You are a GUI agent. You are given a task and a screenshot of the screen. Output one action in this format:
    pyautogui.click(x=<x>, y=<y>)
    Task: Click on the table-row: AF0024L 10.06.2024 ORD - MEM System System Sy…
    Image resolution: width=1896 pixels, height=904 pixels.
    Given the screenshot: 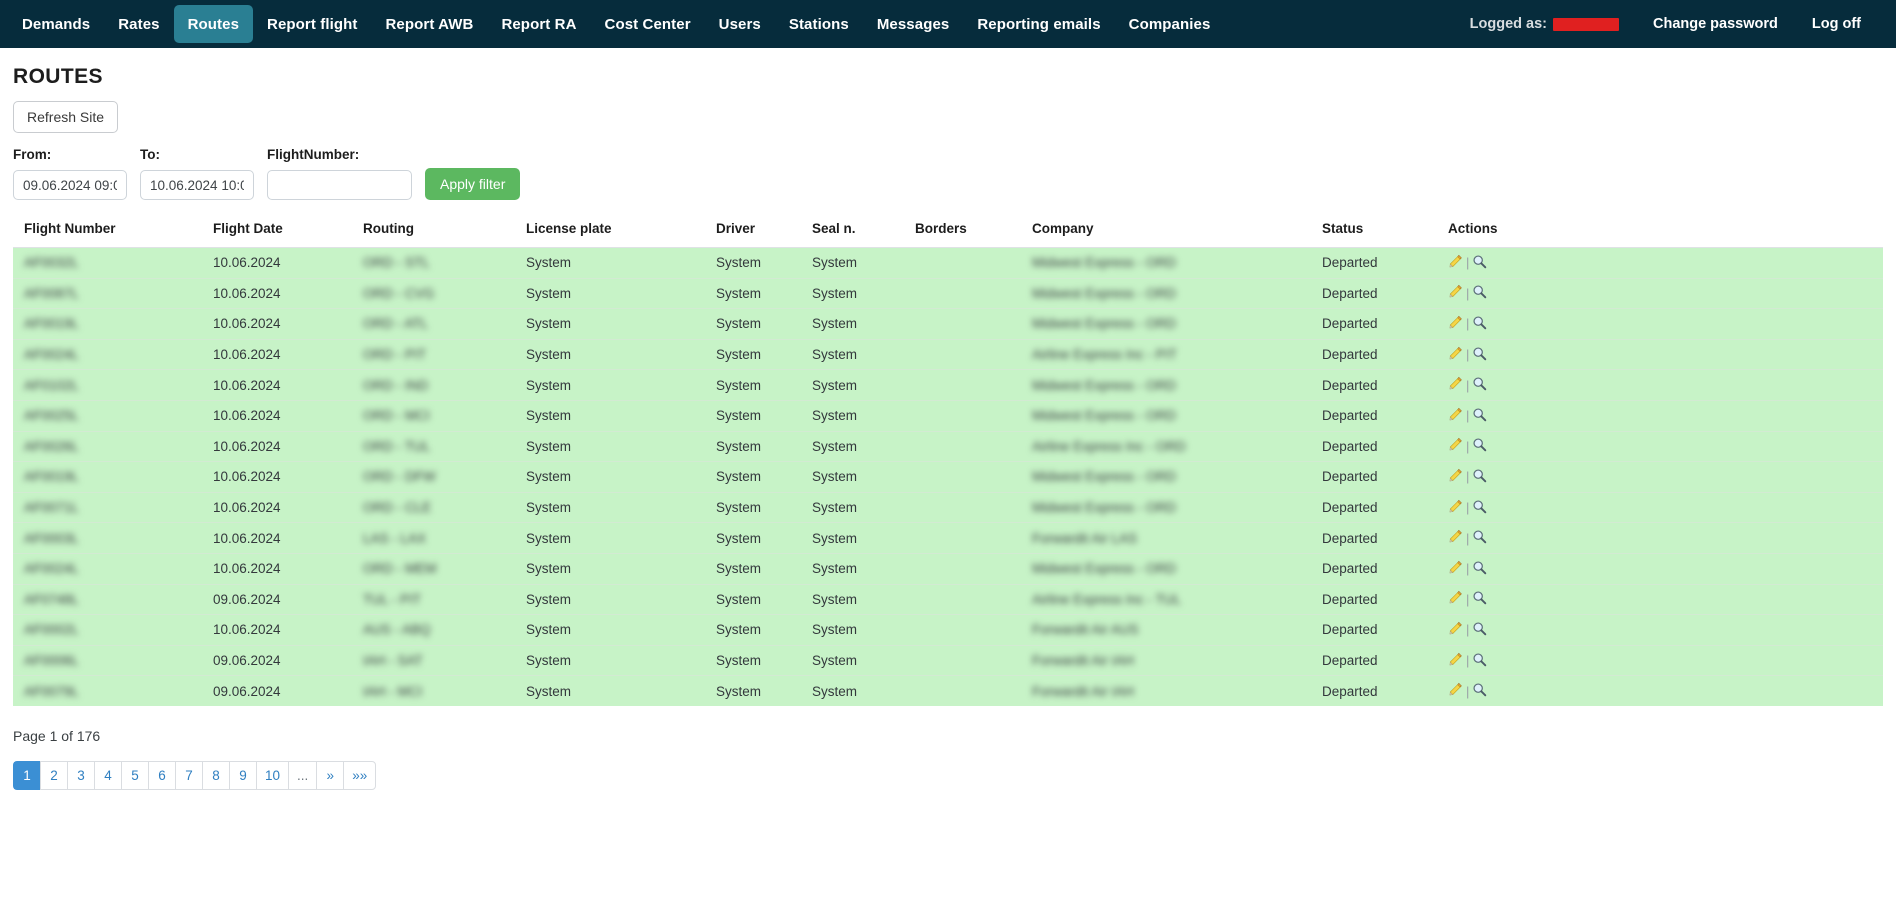 What is the action you would take?
    pyautogui.click(x=948, y=569)
    